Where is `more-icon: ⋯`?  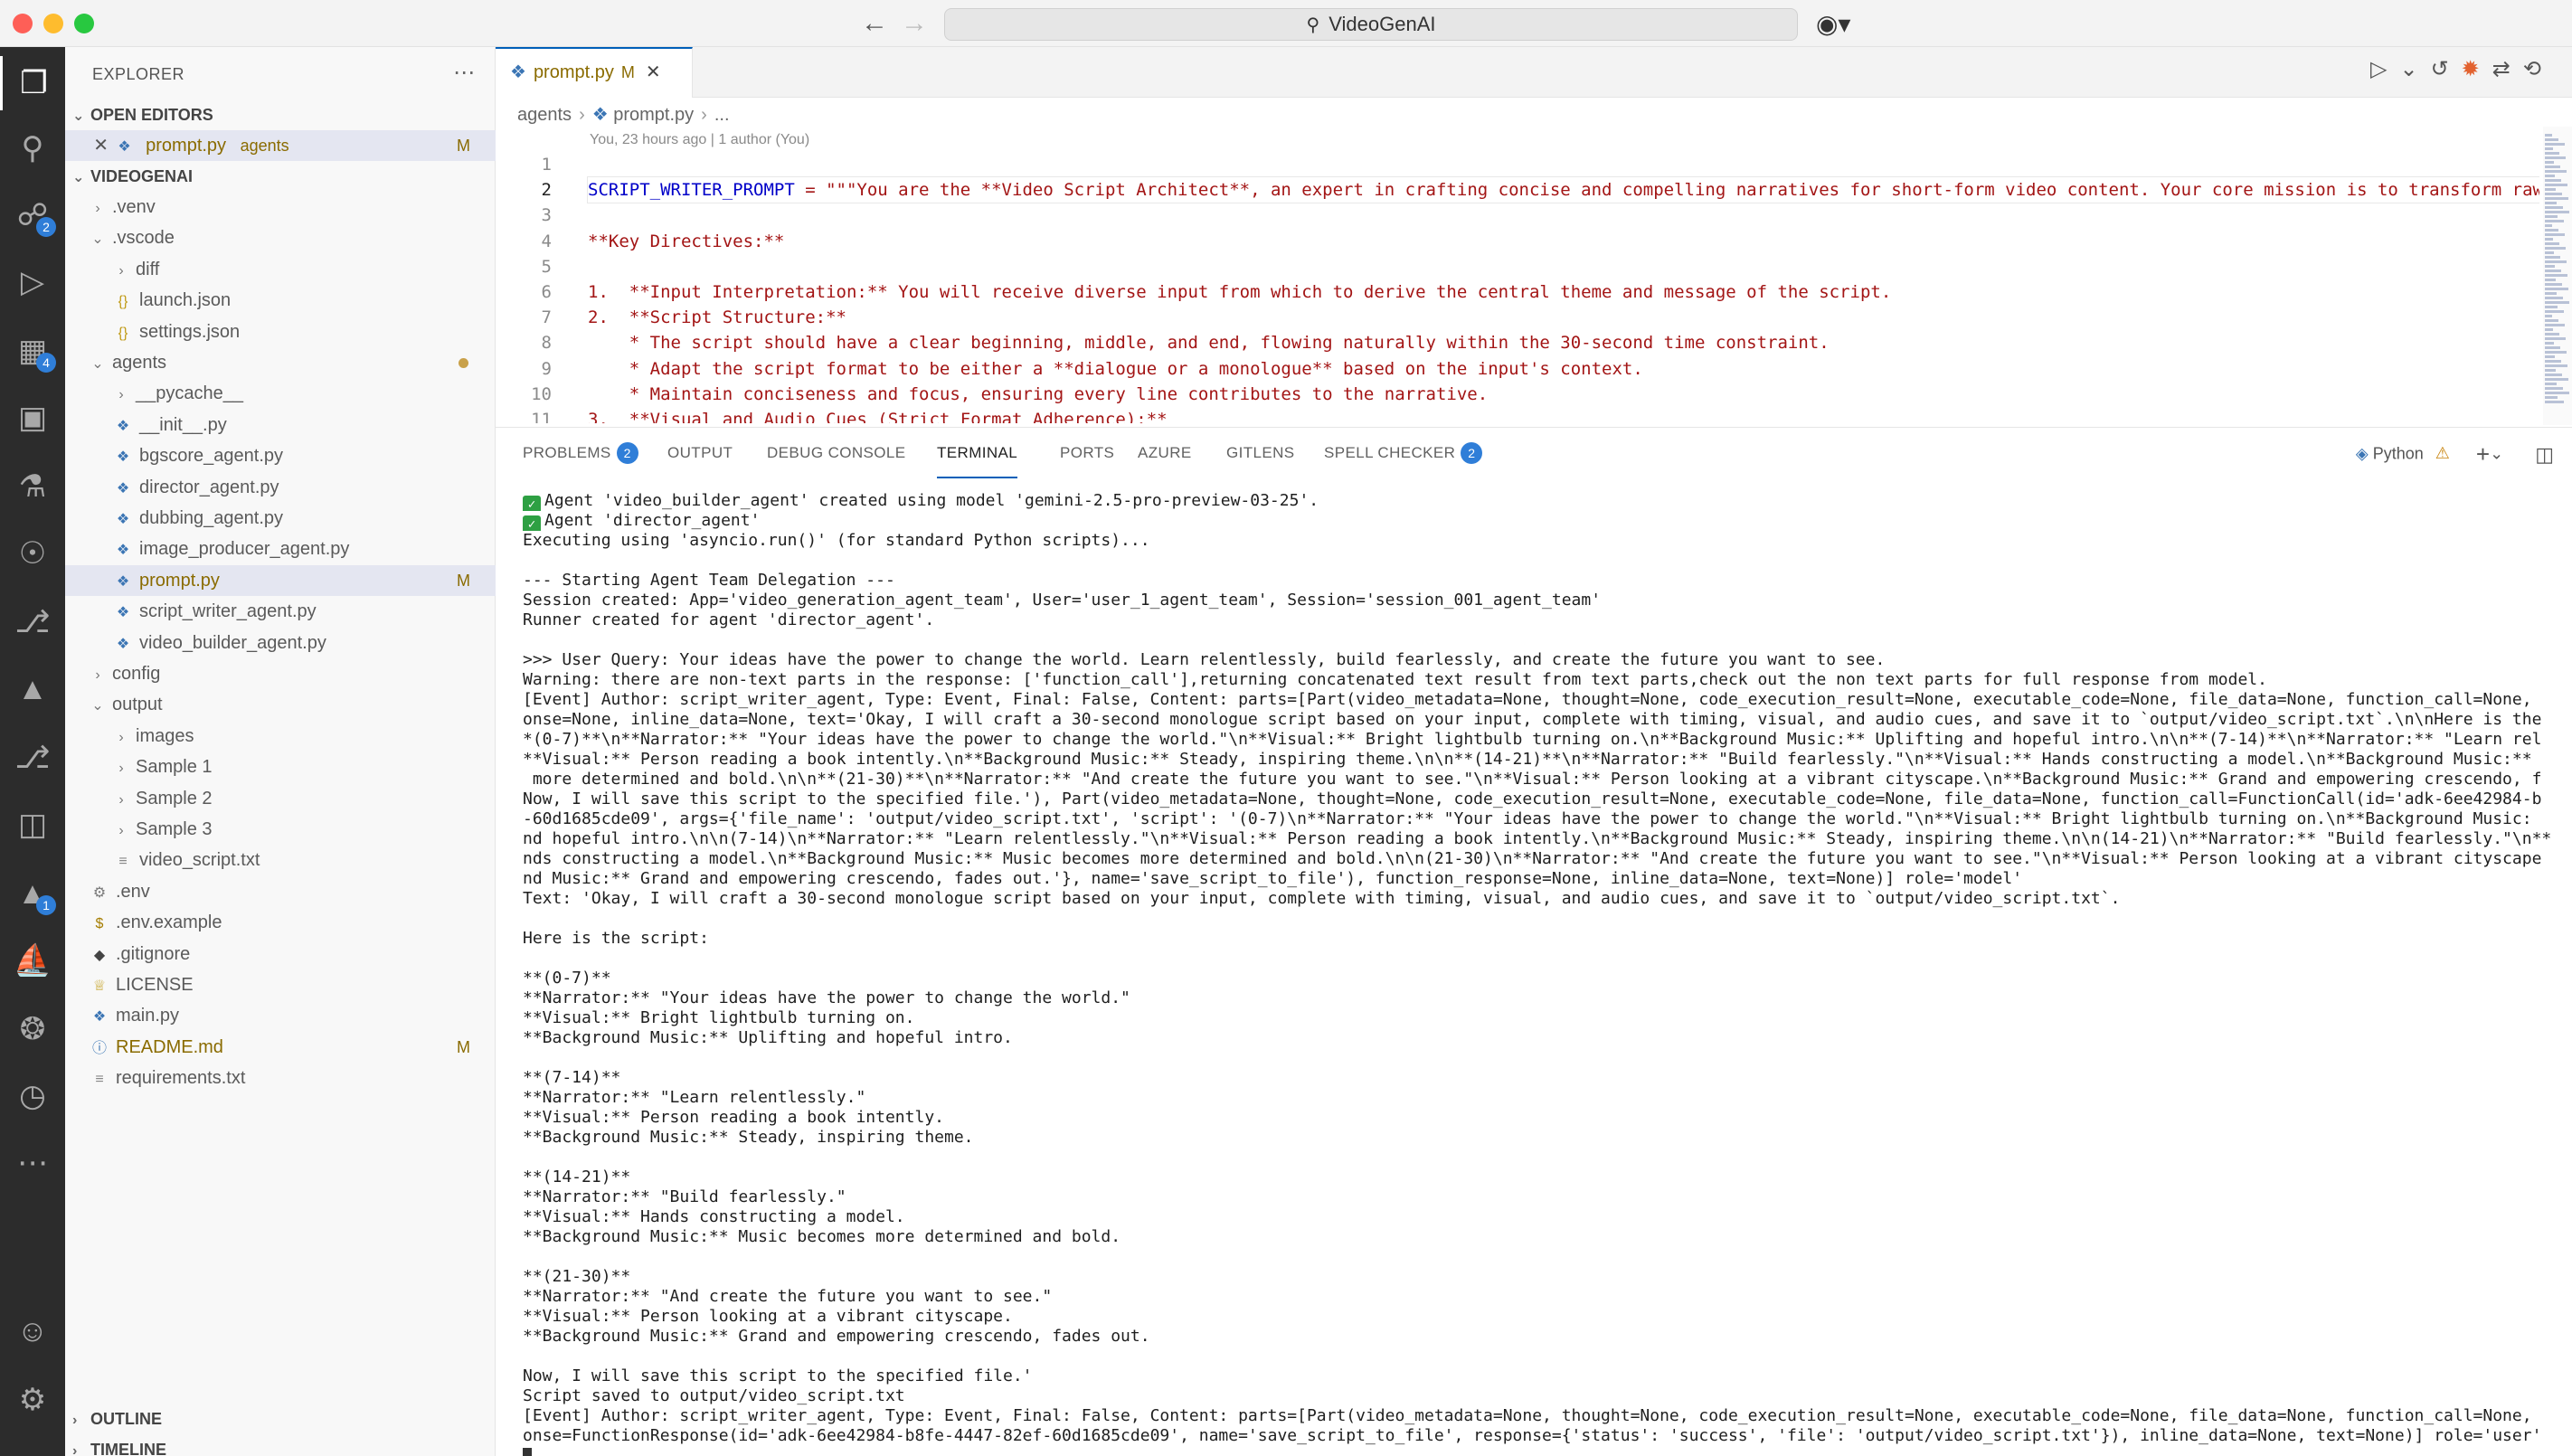 more-icon: ⋯ is located at coordinates (32, 1163).